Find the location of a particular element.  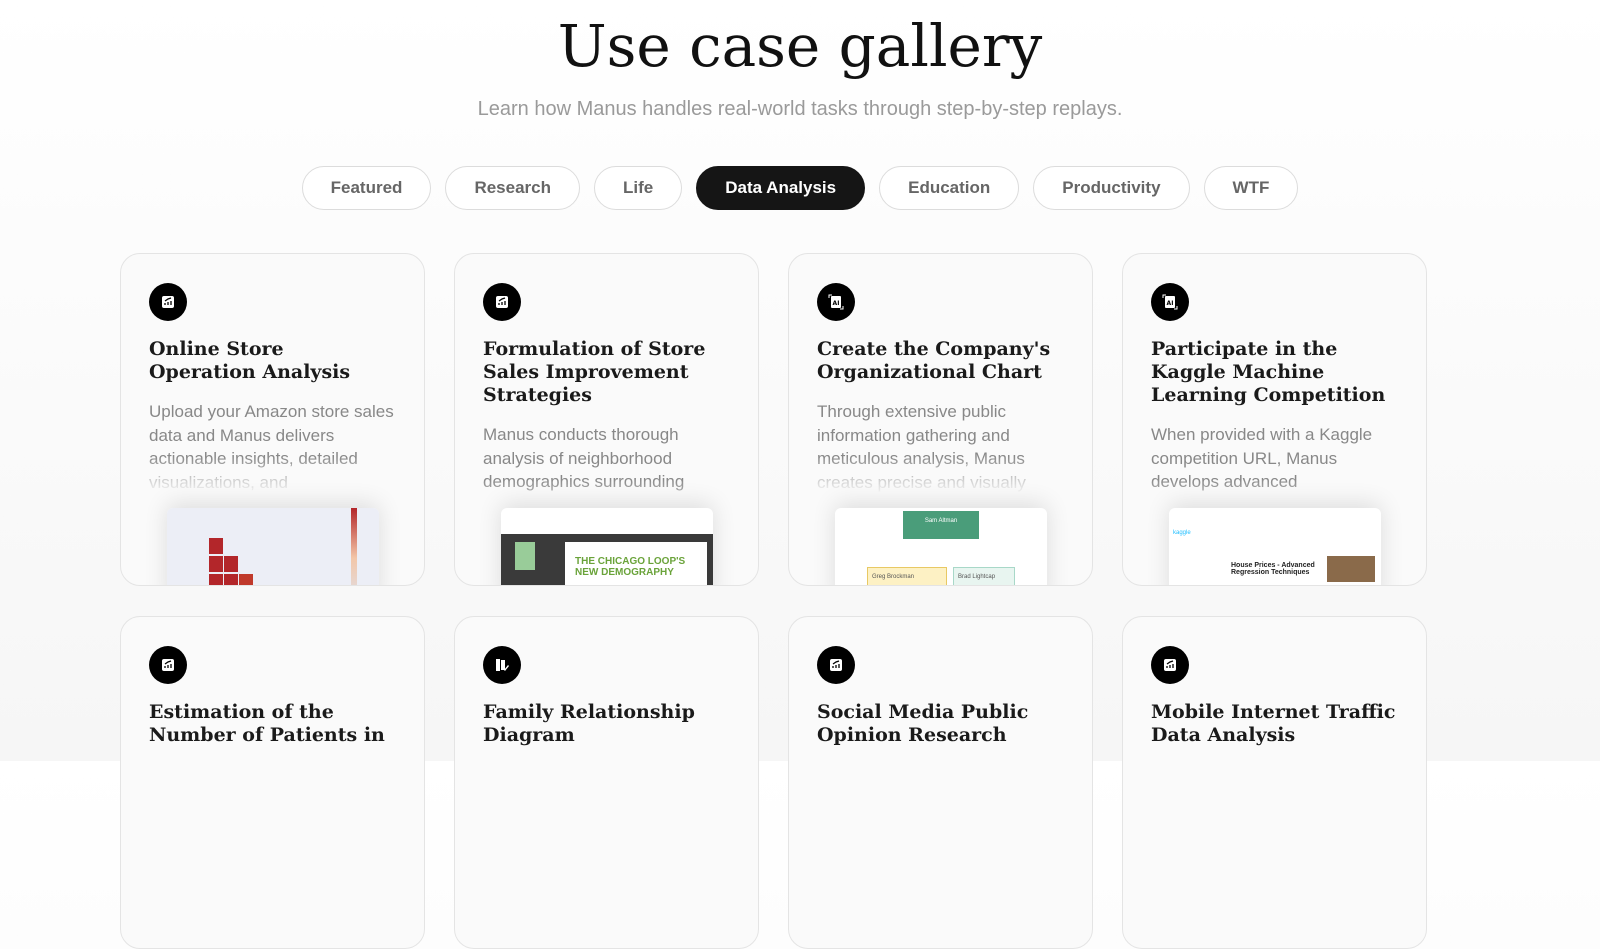

org-node: Sam Altman is located at coordinates (941, 525).